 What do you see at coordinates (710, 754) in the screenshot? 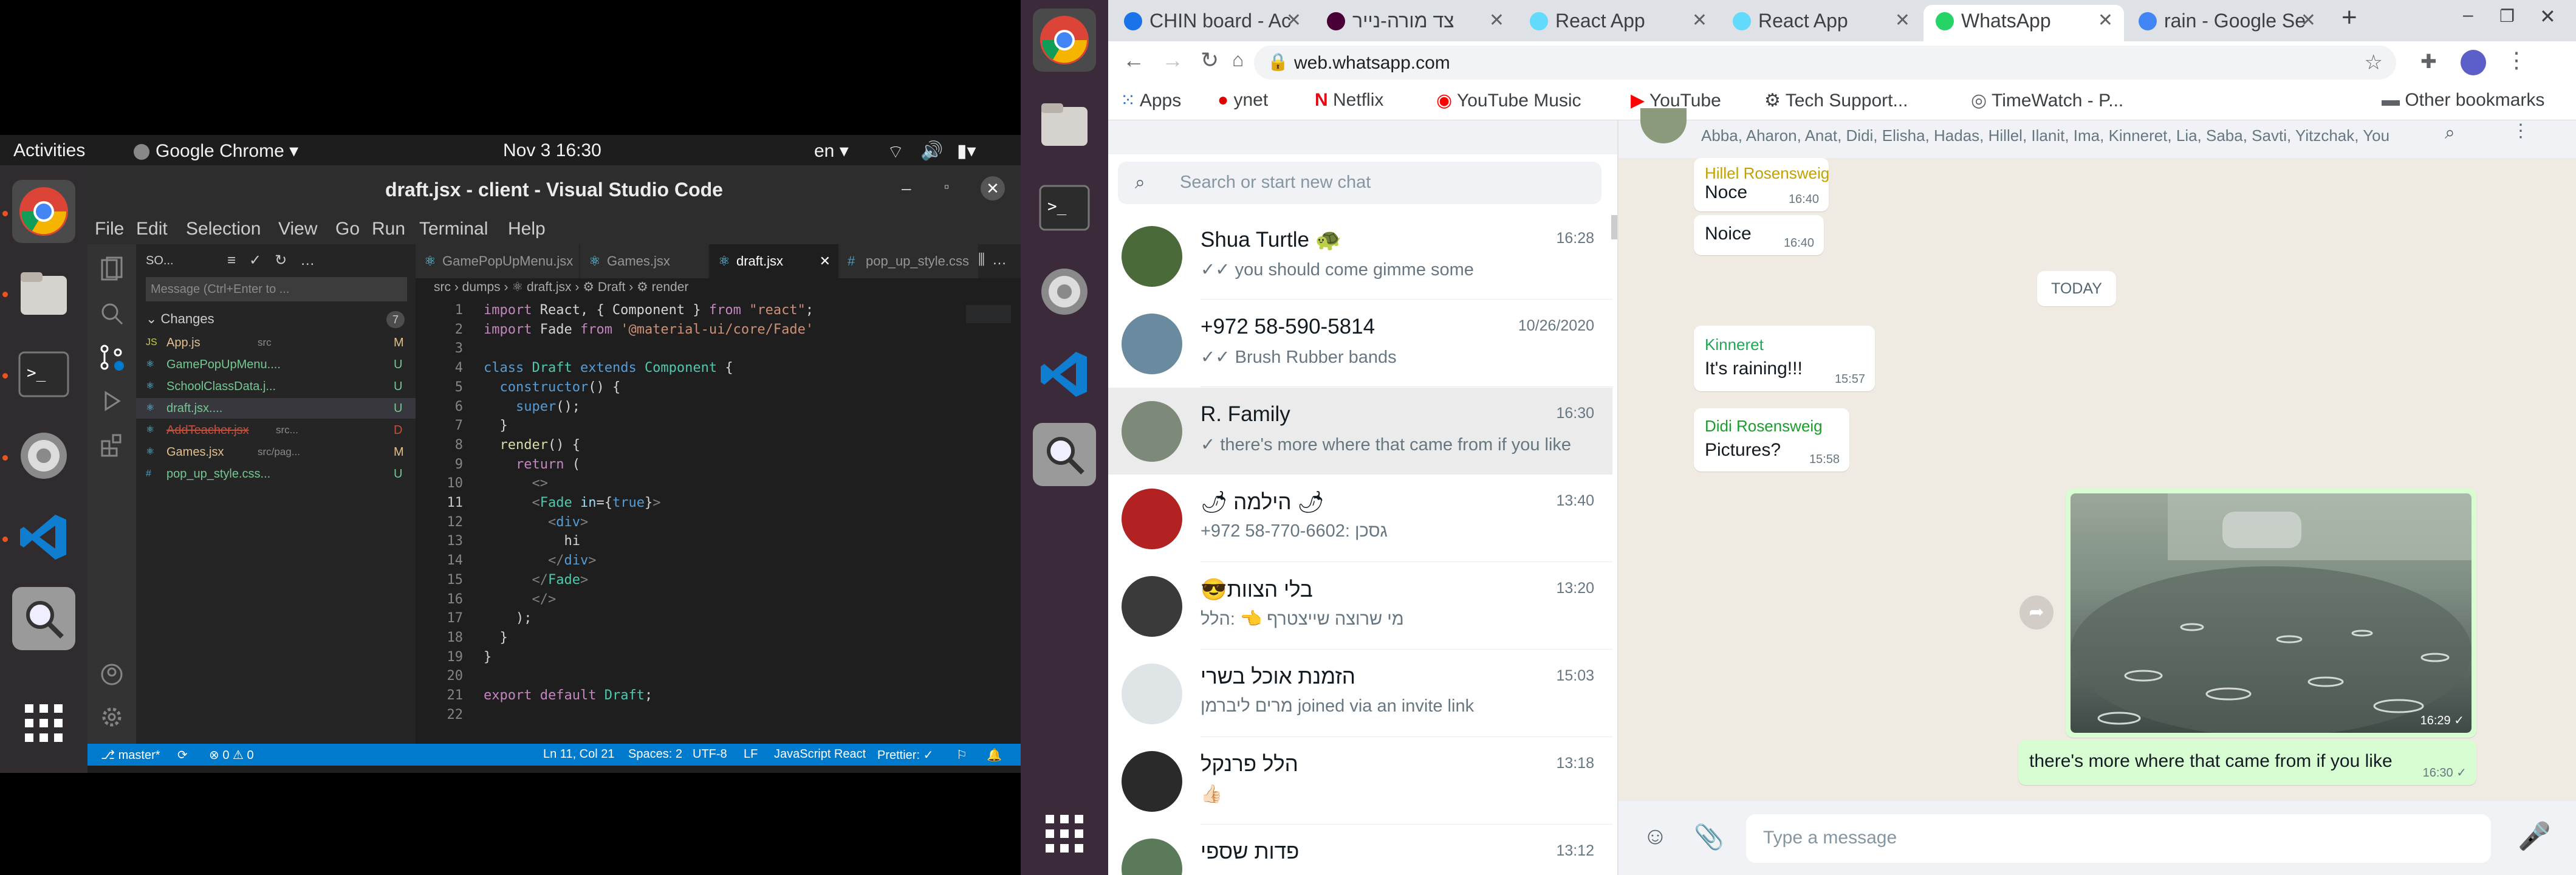
I see `encoding: UTF-8` at bounding box center [710, 754].